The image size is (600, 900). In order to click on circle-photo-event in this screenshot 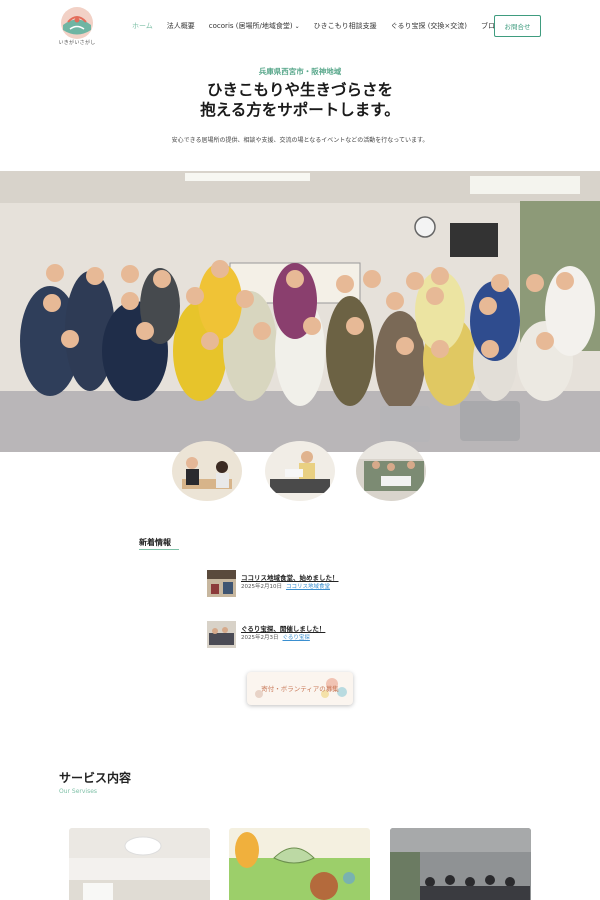, I will do `click(391, 471)`.